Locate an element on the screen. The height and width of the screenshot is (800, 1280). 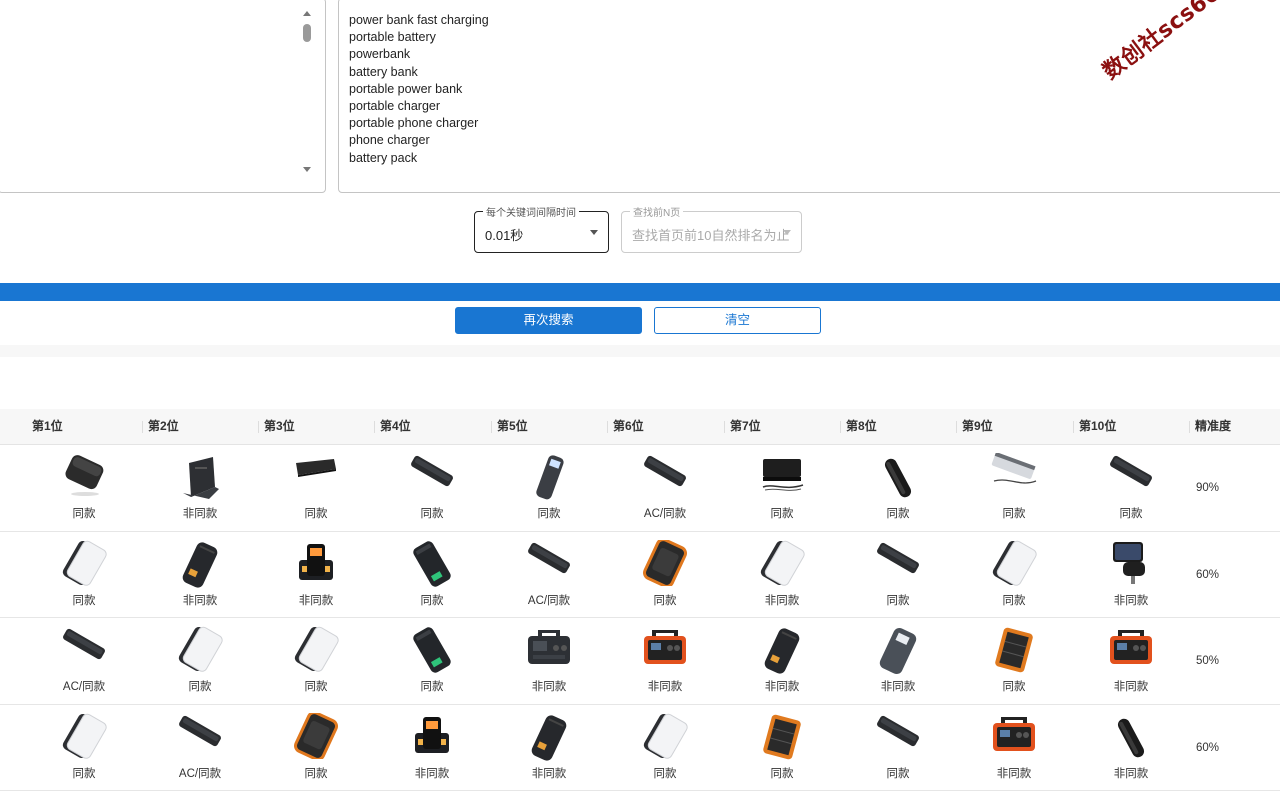
header-rank: 第1位 is located at coordinates (47, 426).